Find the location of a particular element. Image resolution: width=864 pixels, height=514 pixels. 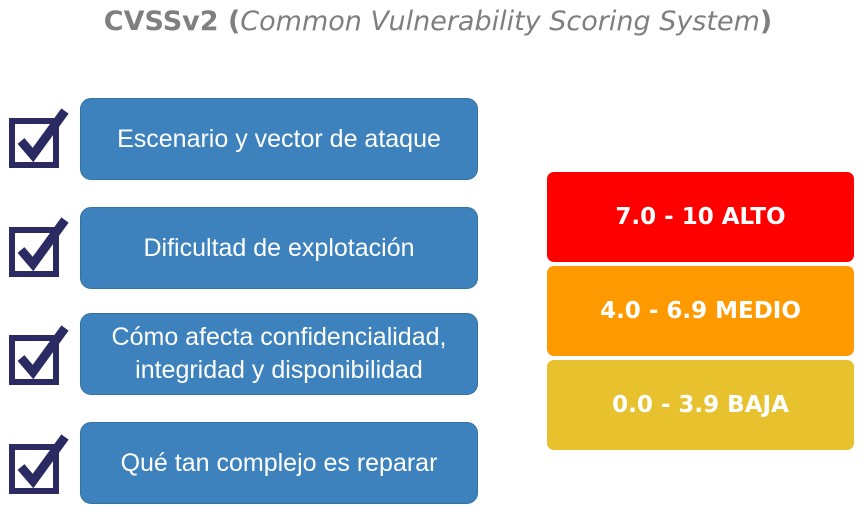

checklist-item-repair-complexity: Qué tan complejo es reparar is located at coordinates (279, 463).